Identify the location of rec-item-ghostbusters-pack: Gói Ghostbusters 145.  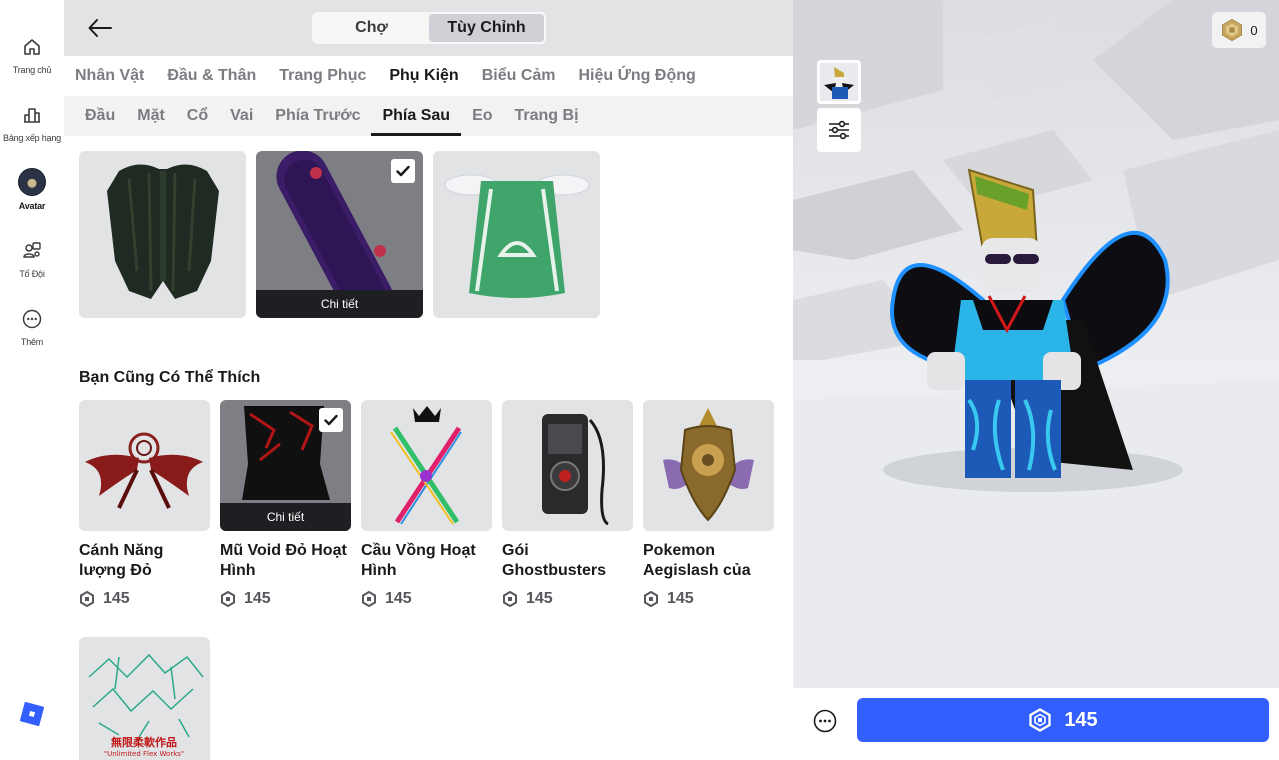
(567, 504).